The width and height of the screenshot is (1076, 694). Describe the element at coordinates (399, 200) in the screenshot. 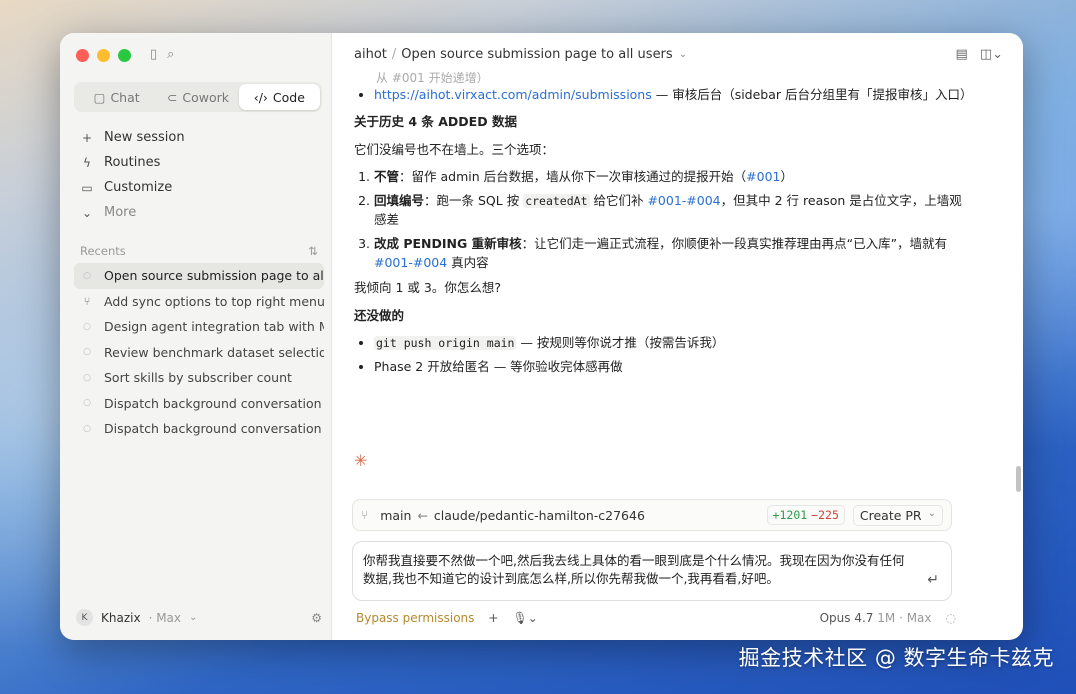

I see `option-title: 回填编号` at that location.